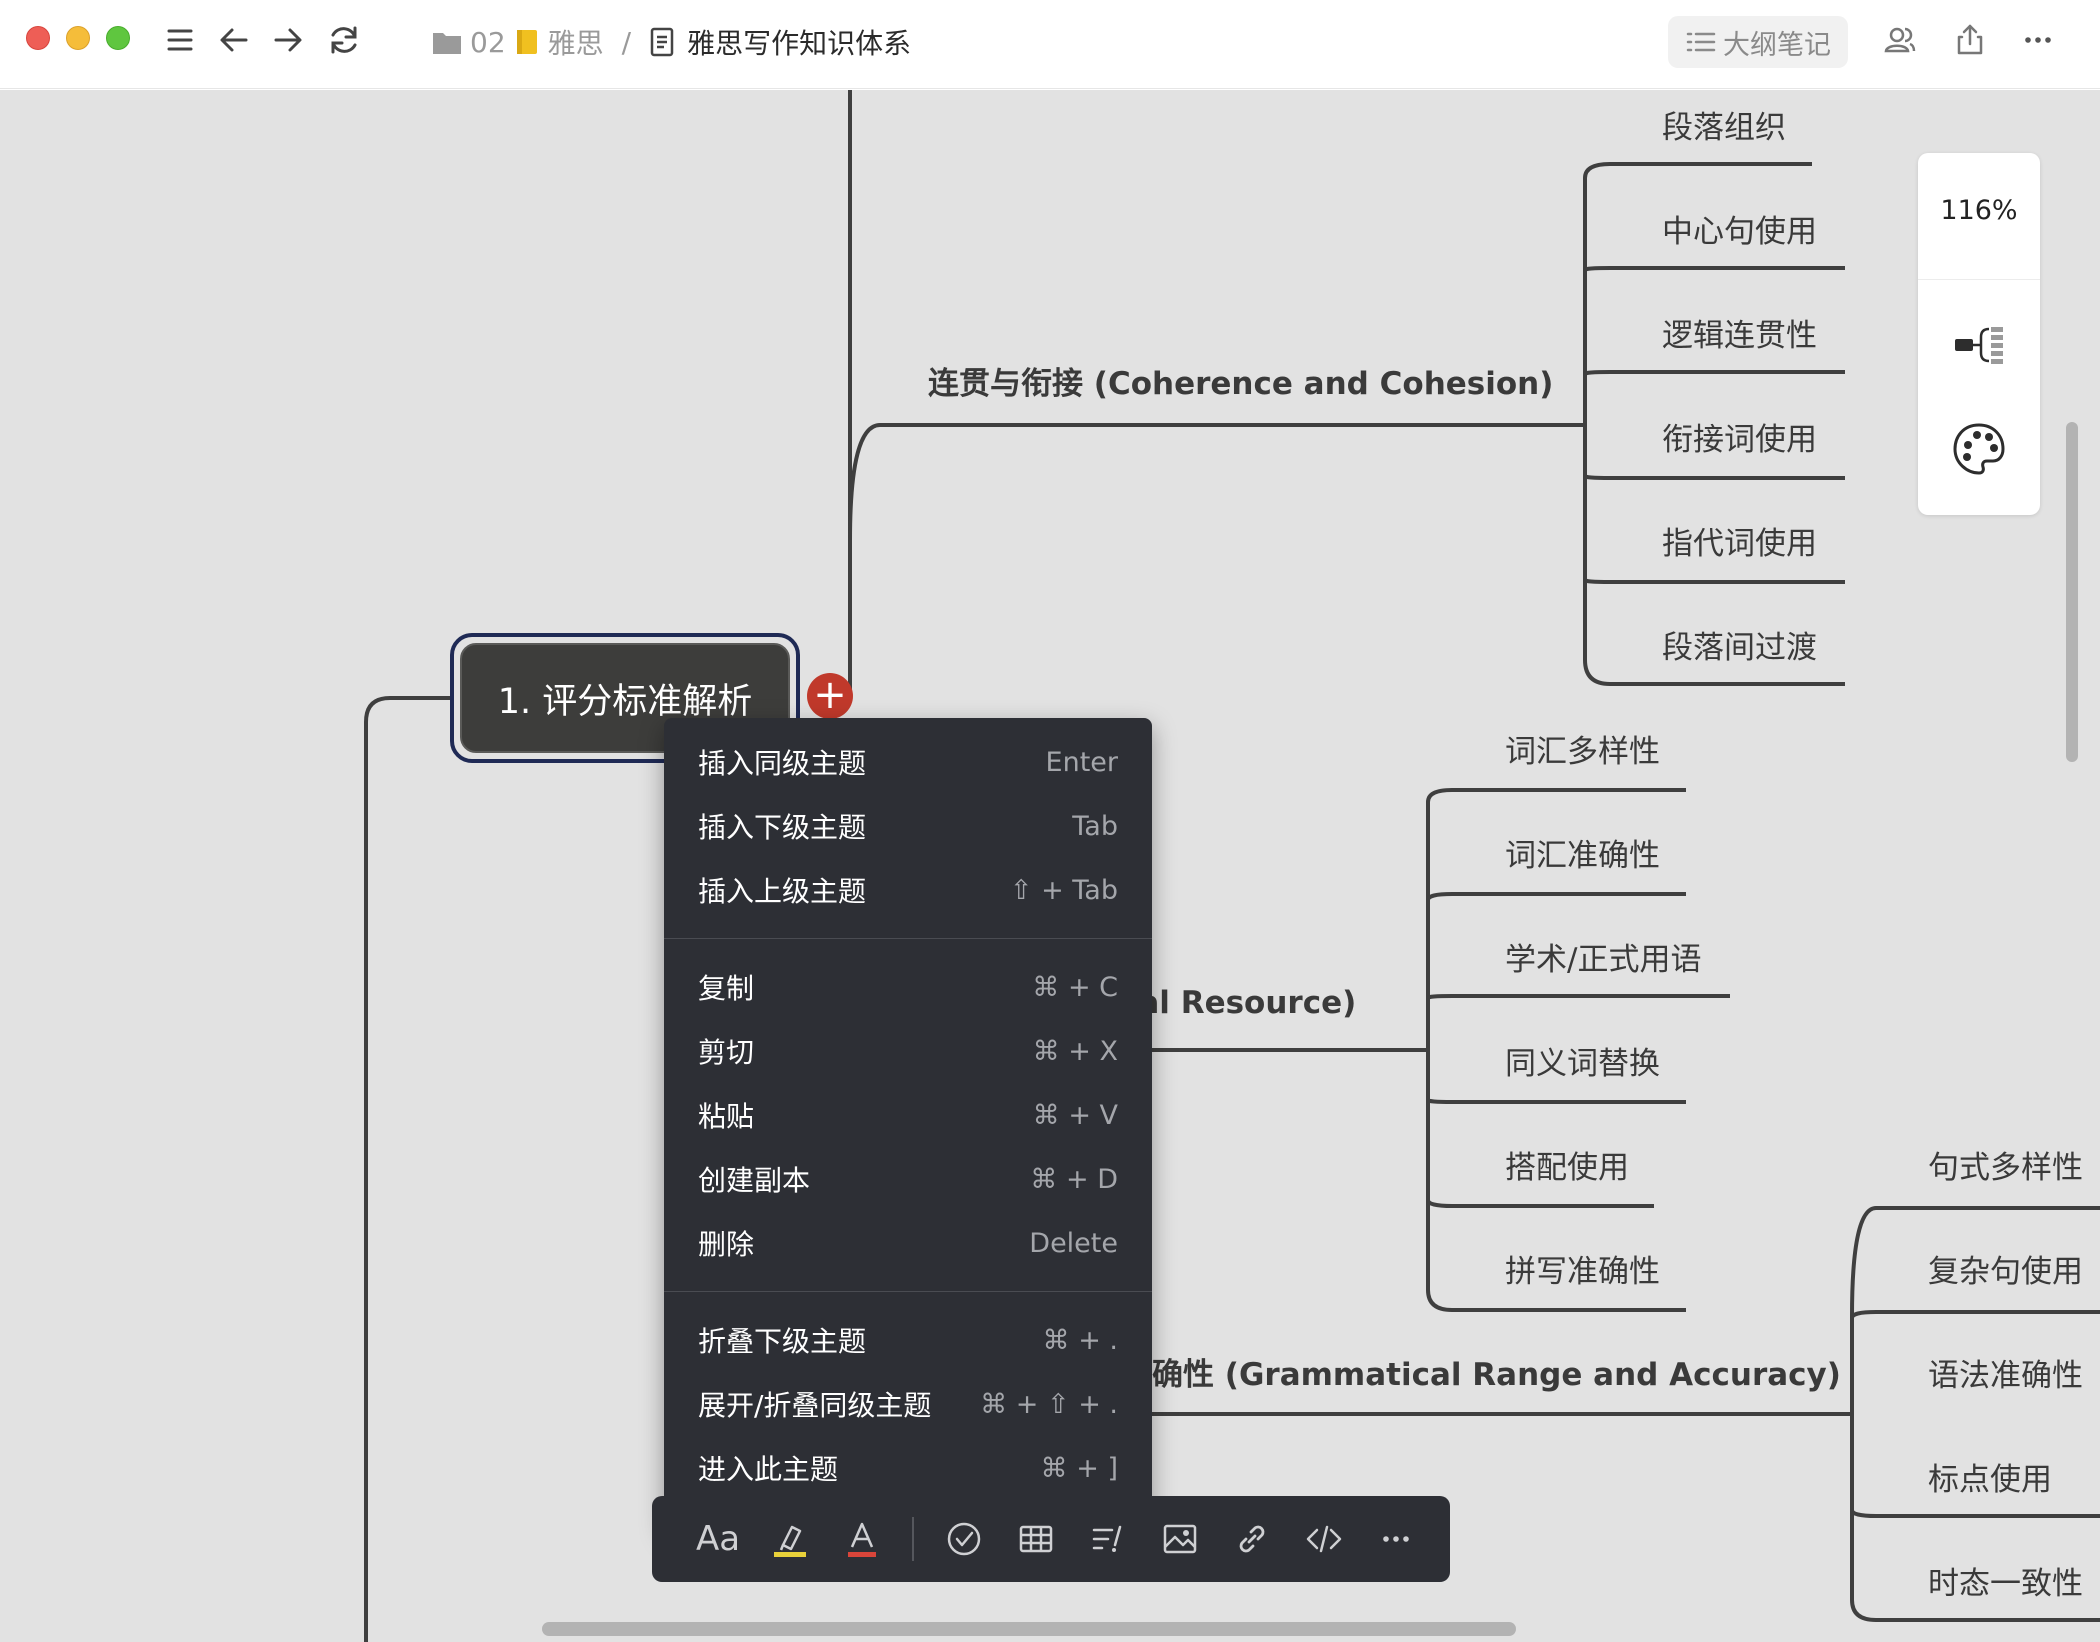 The image size is (2100, 1642). What do you see at coordinates (1095, 826) in the screenshot?
I see `menu-item-shortcut: Tab` at bounding box center [1095, 826].